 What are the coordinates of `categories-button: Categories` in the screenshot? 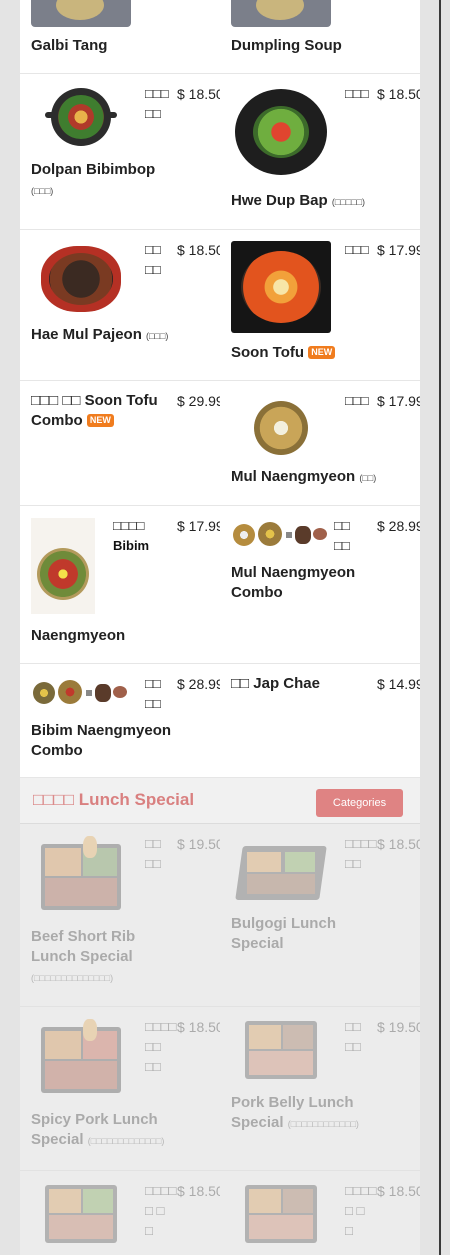 It's located at (359, 803).